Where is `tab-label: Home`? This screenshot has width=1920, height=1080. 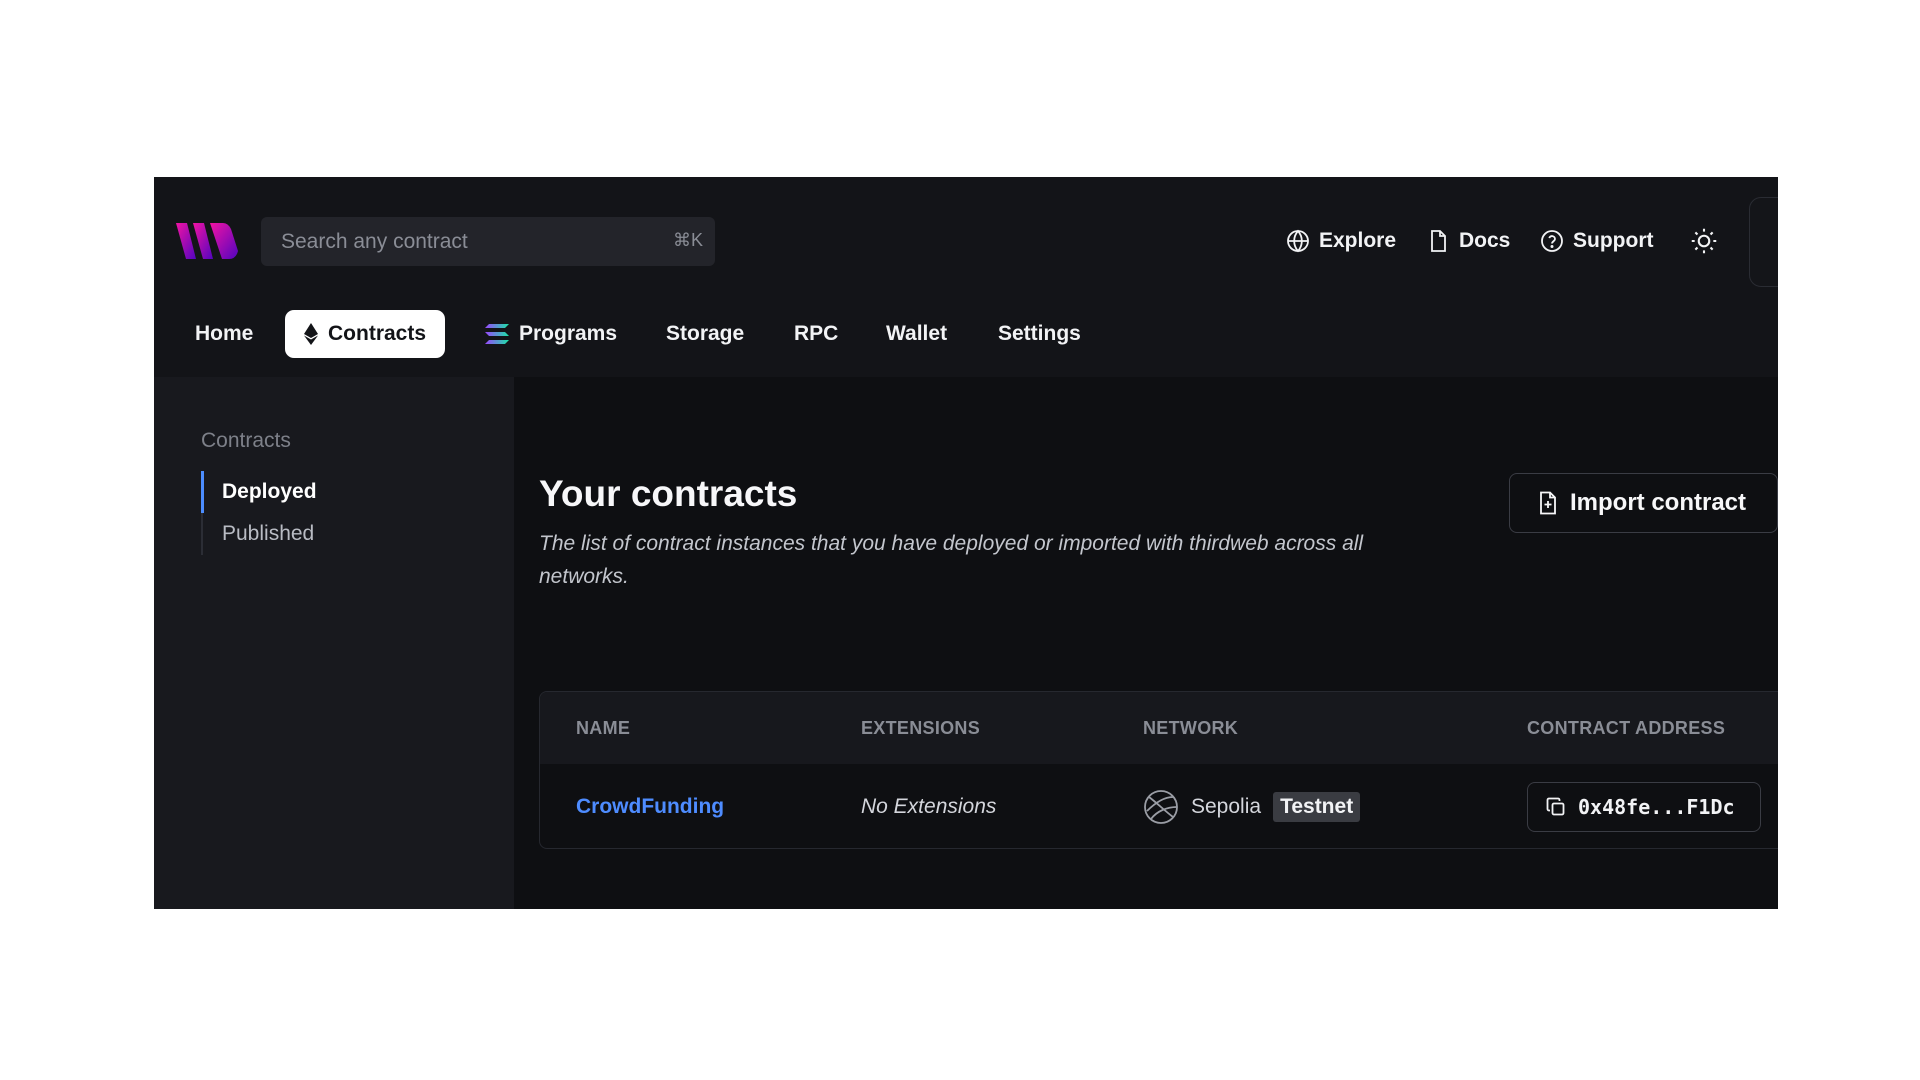 tab-label: Home is located at coordinates (224, 333).